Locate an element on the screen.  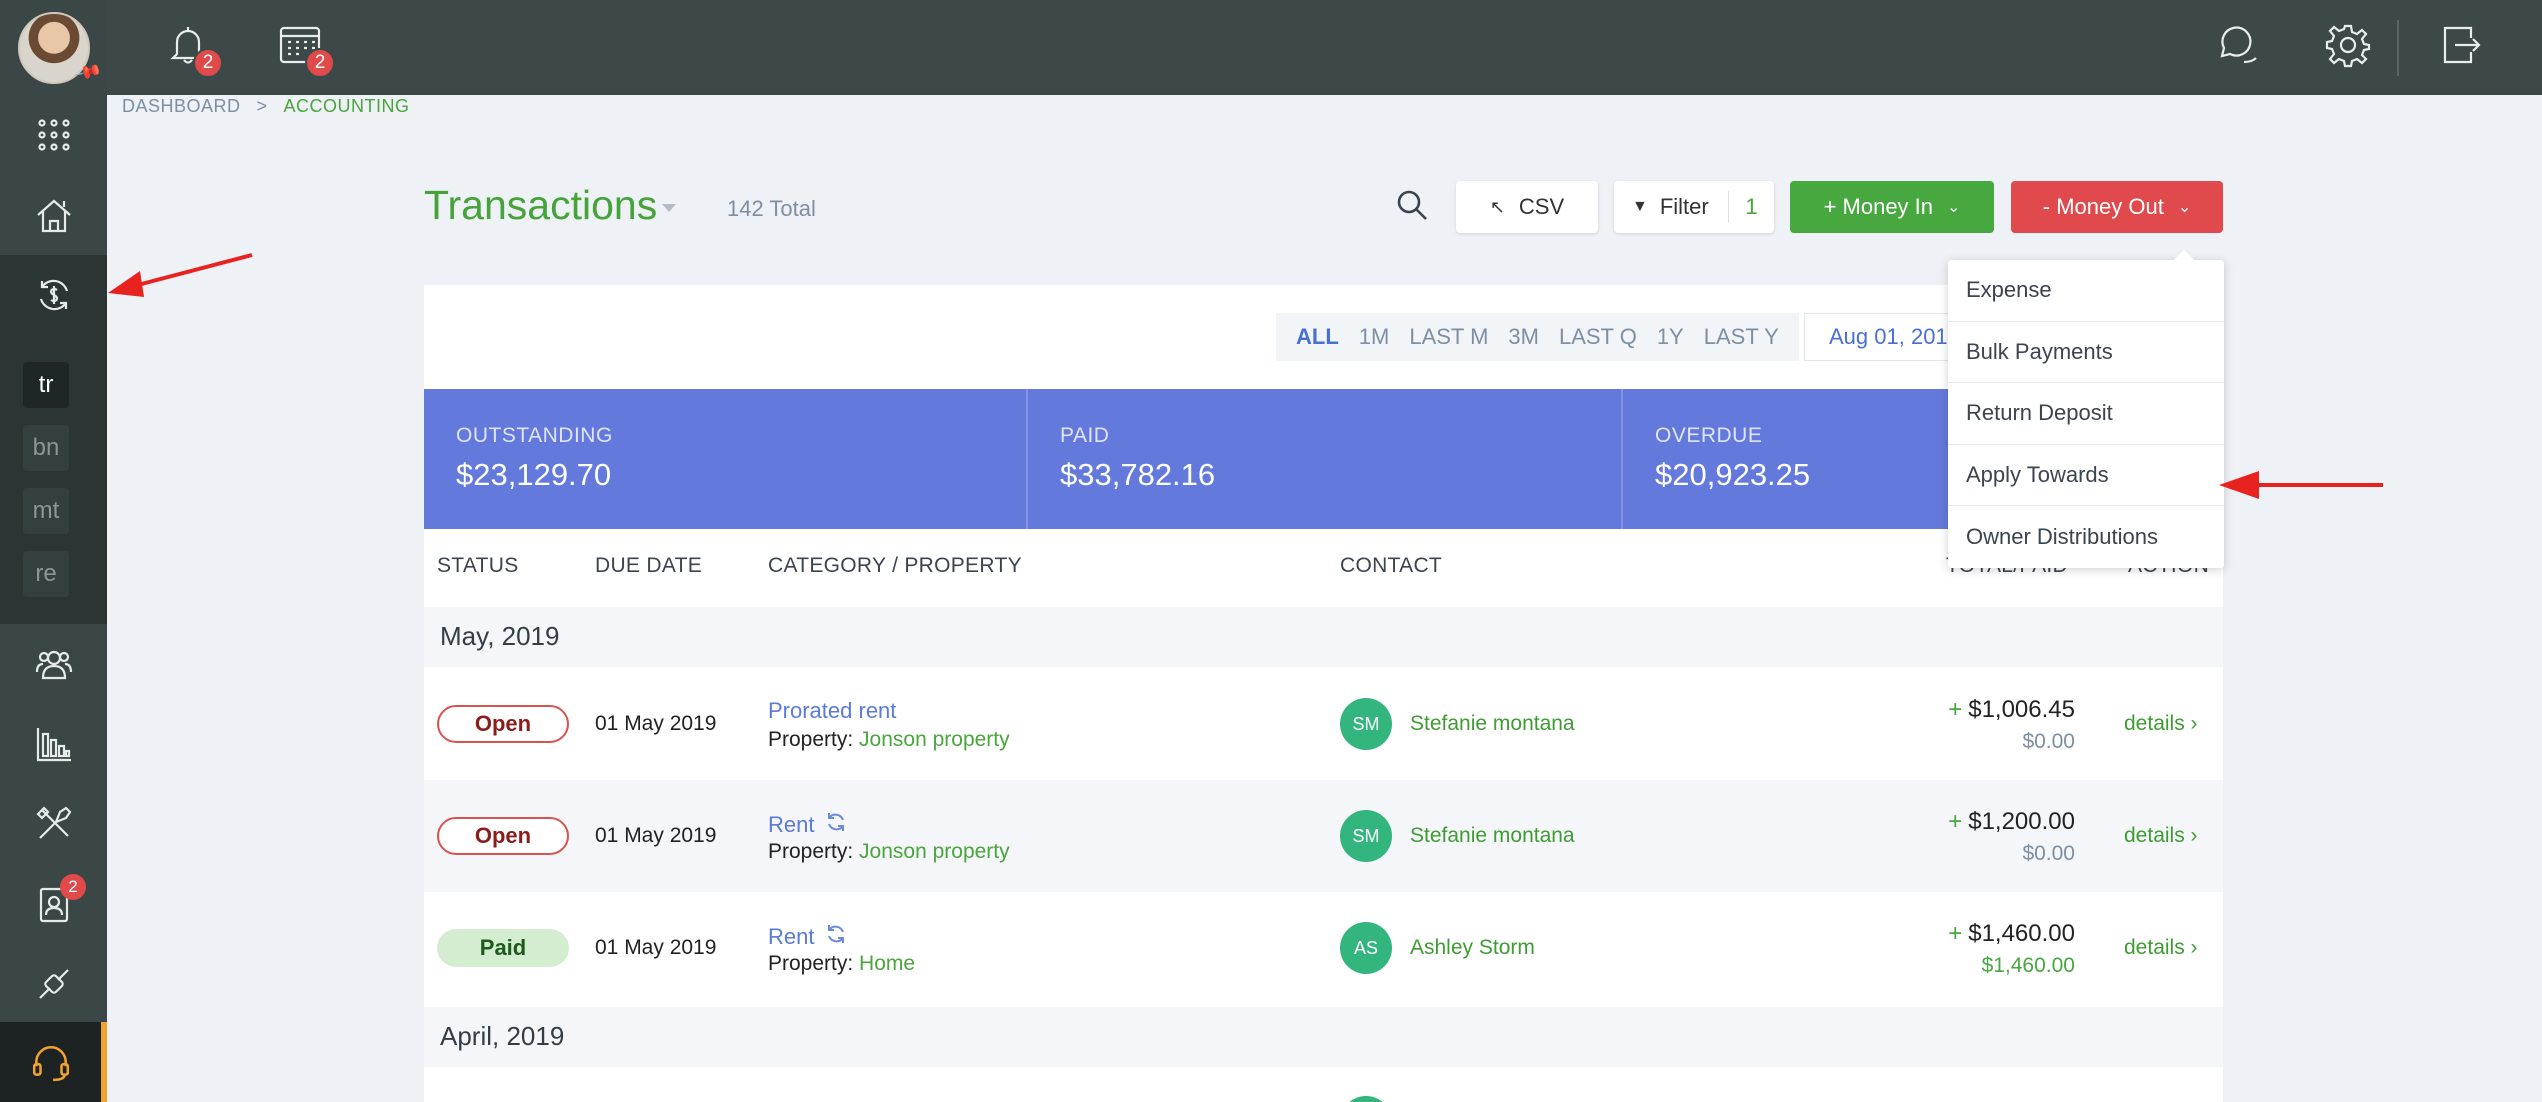
sidebar-item-properties is located at coordinates (53, 215).